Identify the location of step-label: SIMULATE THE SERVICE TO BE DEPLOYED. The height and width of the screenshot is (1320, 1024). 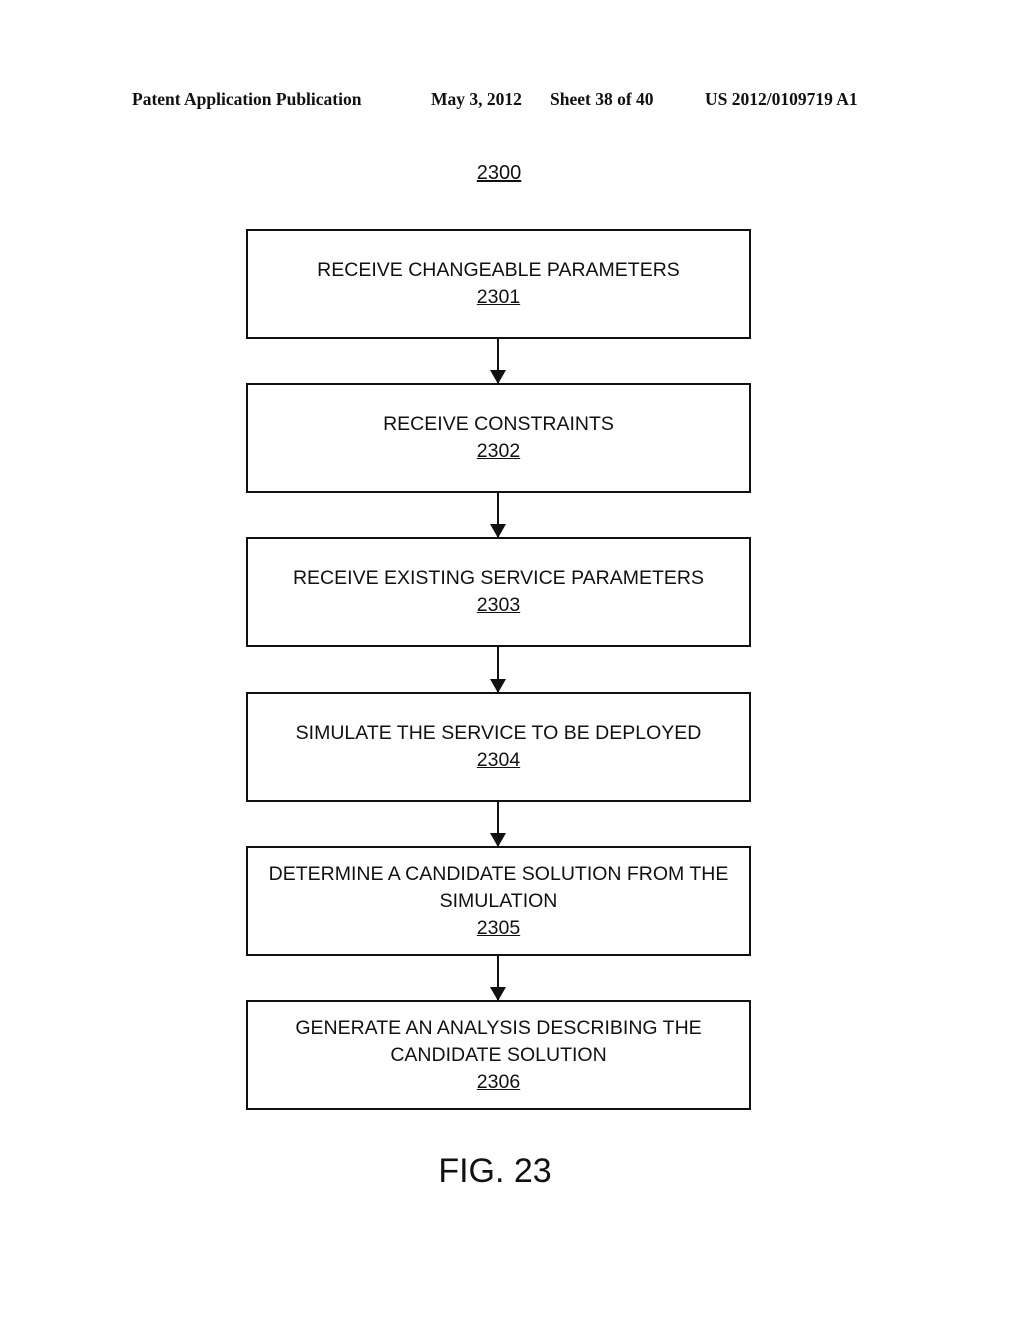
(498, 733).